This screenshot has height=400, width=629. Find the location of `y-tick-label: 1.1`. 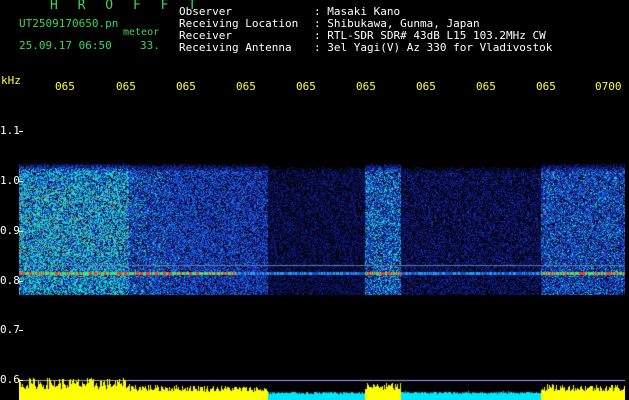

y-tick-label: 1.1 is located at coordinates (10, 130).